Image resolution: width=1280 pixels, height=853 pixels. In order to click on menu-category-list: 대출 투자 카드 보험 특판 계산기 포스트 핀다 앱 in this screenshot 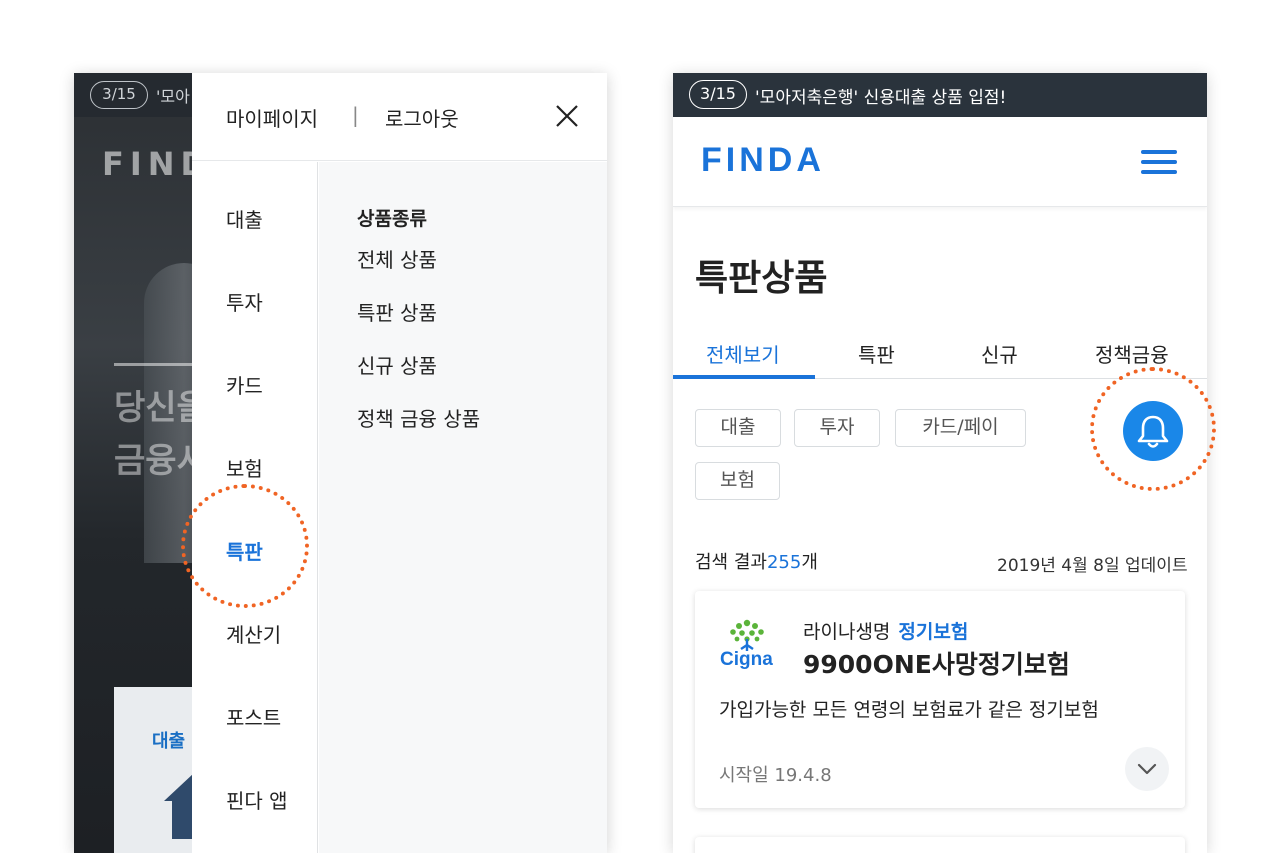, I will do `click(255, 507)`.